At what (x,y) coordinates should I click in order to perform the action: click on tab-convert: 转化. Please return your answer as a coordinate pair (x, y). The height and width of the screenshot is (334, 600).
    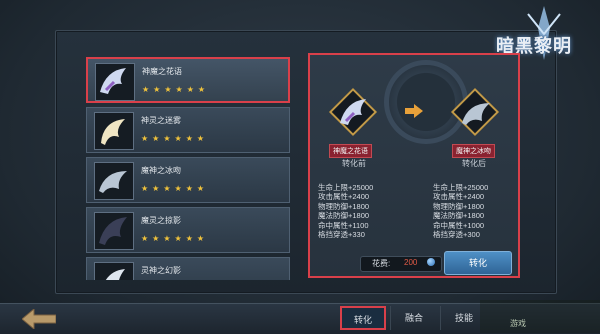
    Looking at the image, I should click on (363, 318).